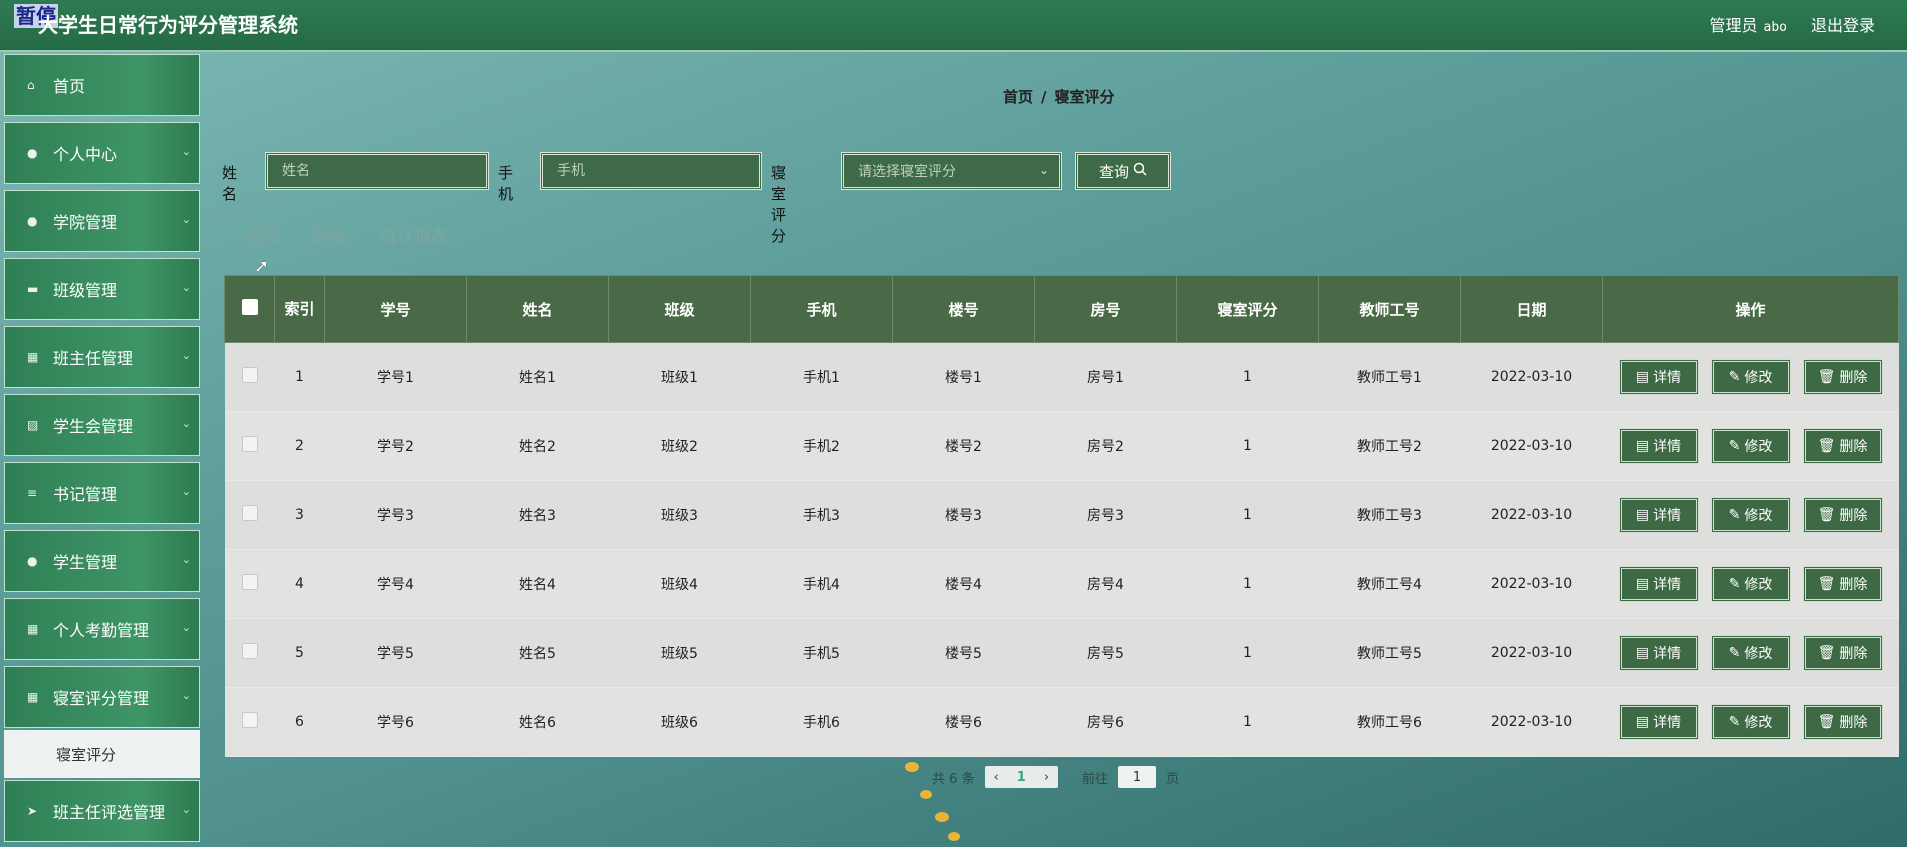 The image size is (1907, 847). Describe the element at coordinates (1843, 24) in the screenshot. I see `logout-link: 退出登录` at that location.